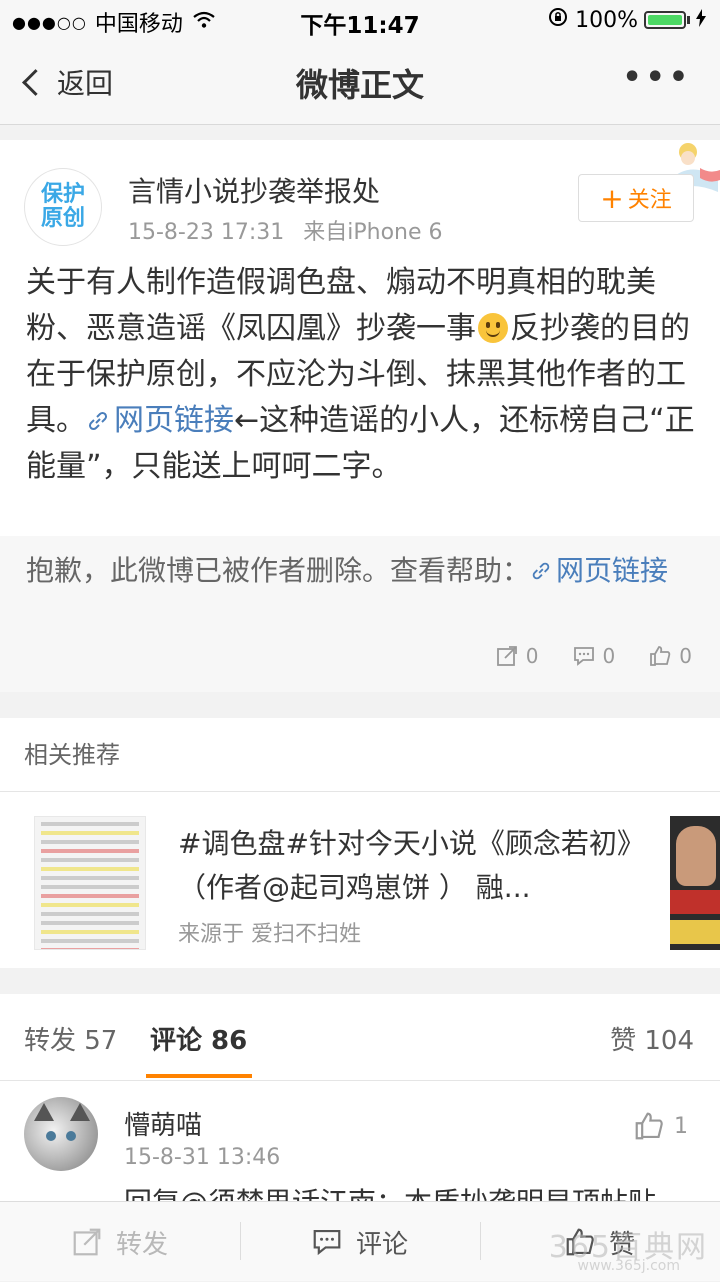 The image size is (720, 1282). What do you see at coordinates (360, 755) in the screenshot?
I see `related-header: 相关推荐` at bounding box center [360, 755].